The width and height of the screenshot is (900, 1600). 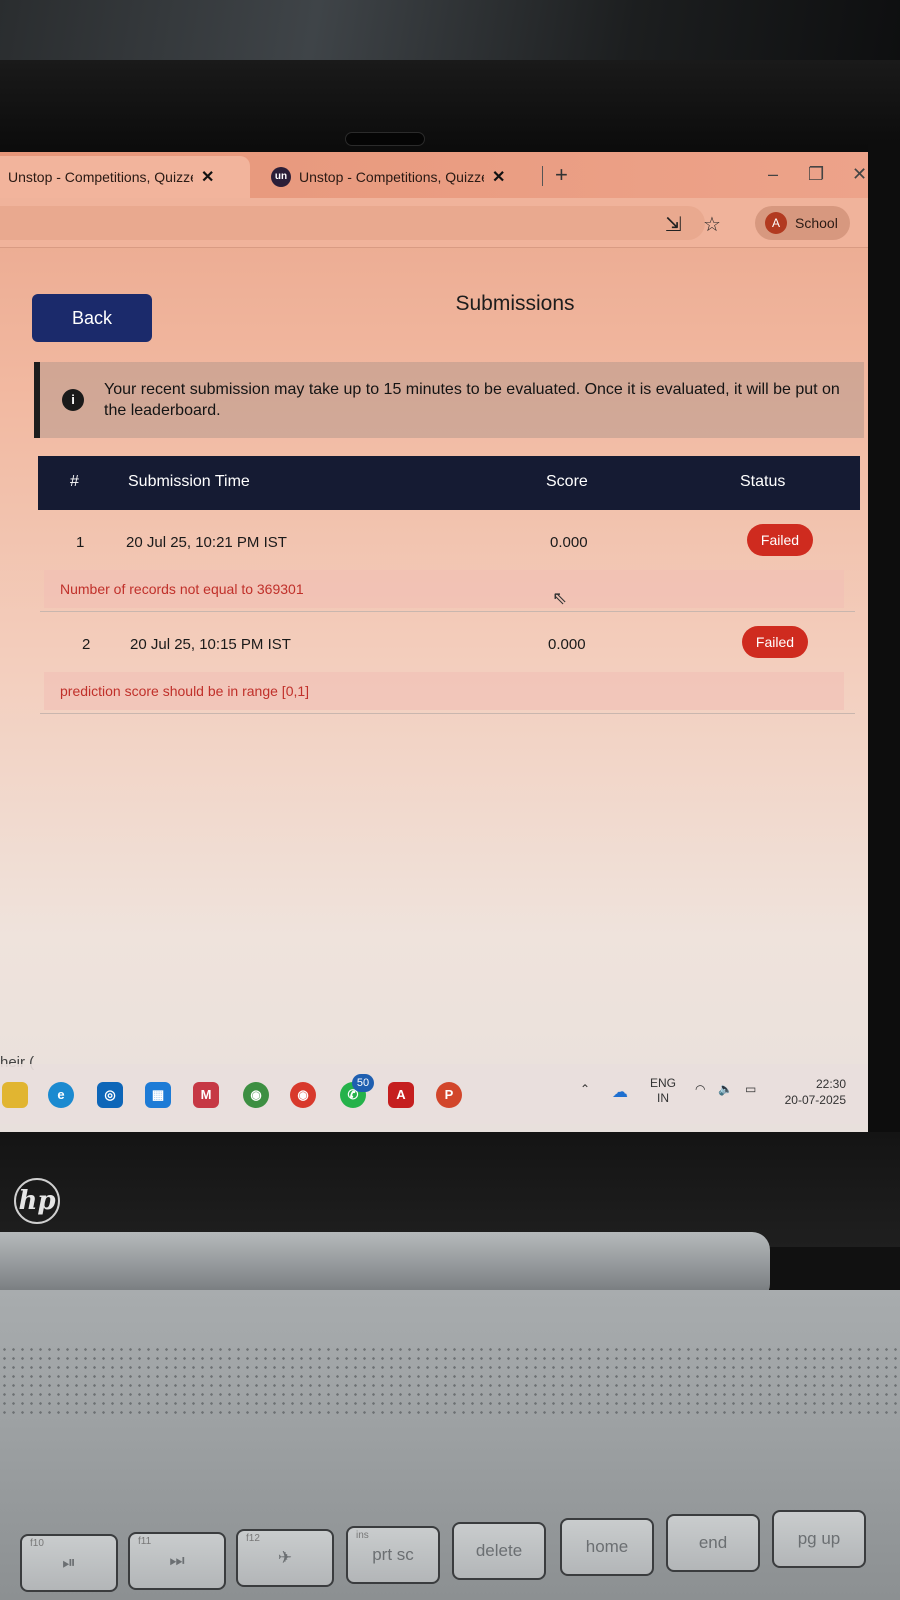 I want to click on row-index: 1, so click(x=80, y=542).